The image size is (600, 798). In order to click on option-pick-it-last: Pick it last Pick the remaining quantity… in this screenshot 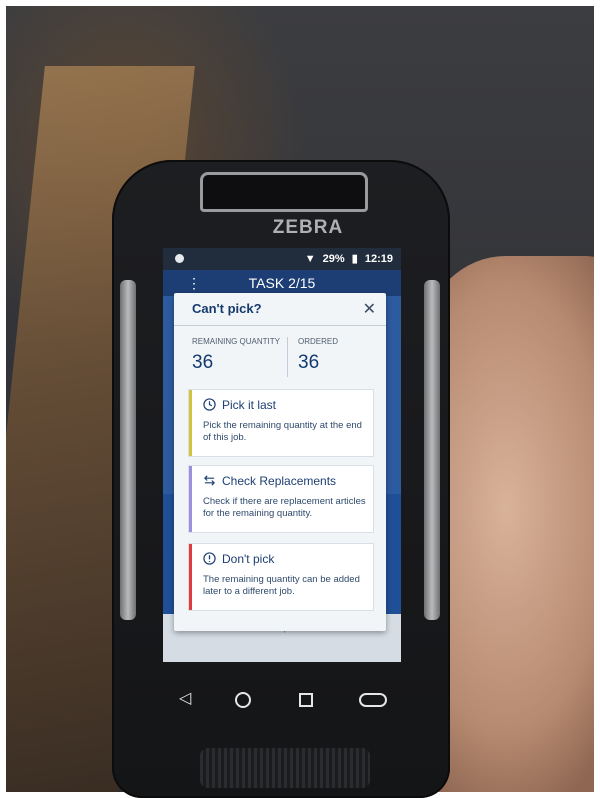, I will do `click(281, 423)`.